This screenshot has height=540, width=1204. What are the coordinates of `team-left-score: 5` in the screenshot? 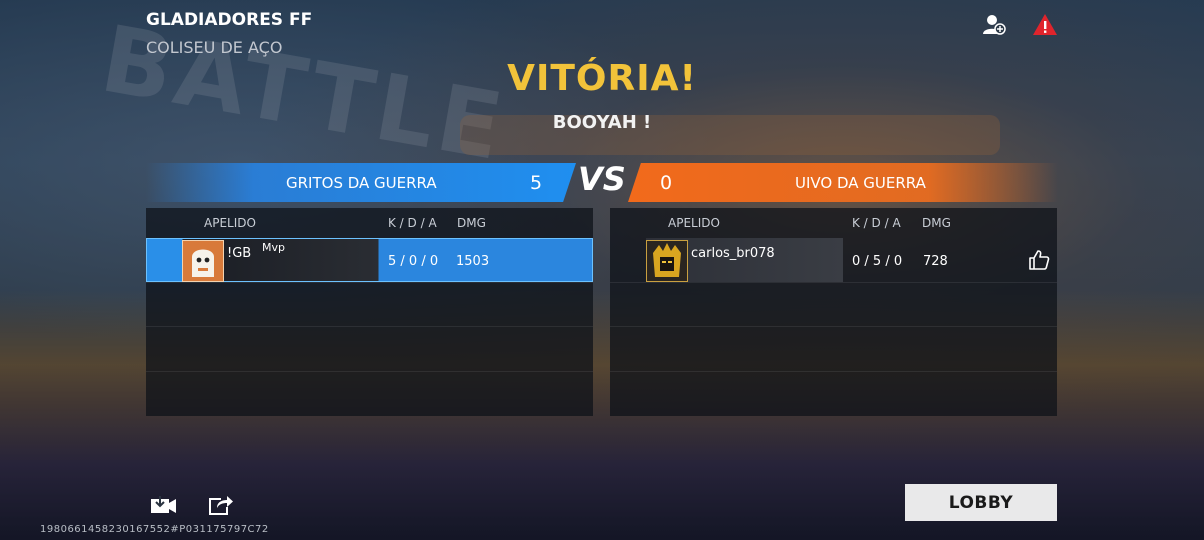 It's located at (536, 183).